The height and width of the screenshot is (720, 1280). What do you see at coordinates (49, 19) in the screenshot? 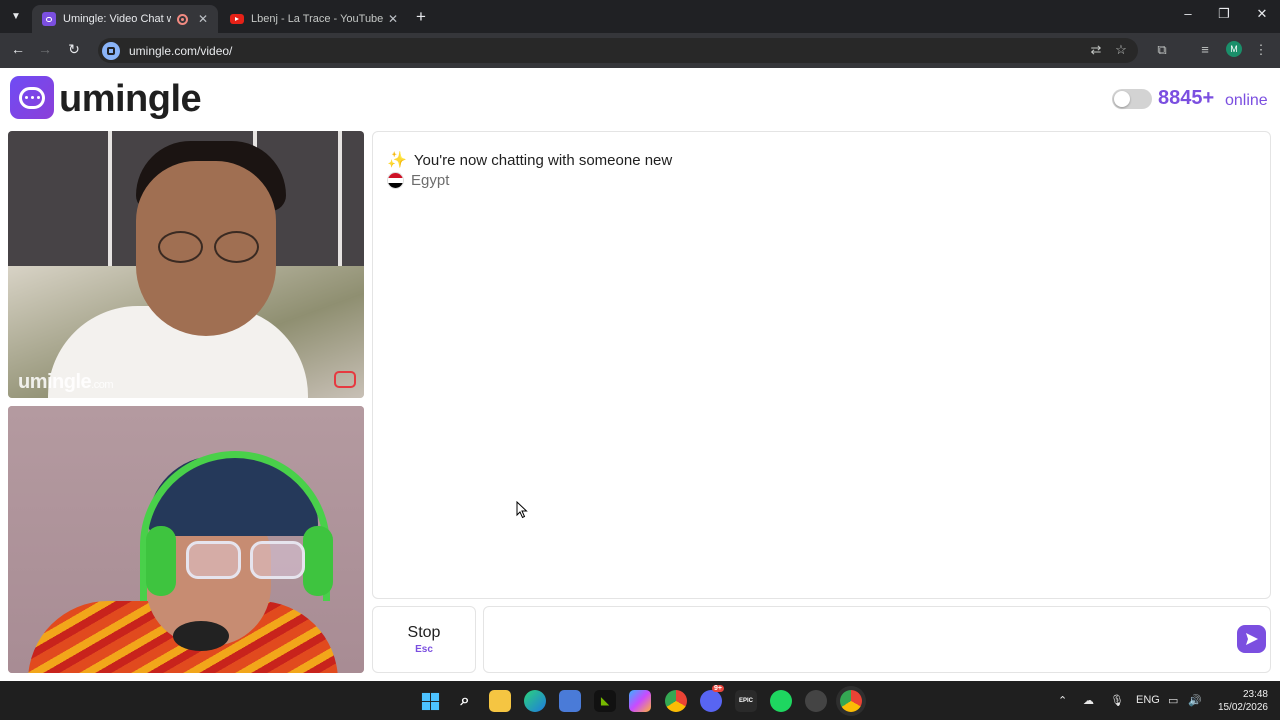
I see `umingle-favicon-icon` at bounding box center [49, 19].